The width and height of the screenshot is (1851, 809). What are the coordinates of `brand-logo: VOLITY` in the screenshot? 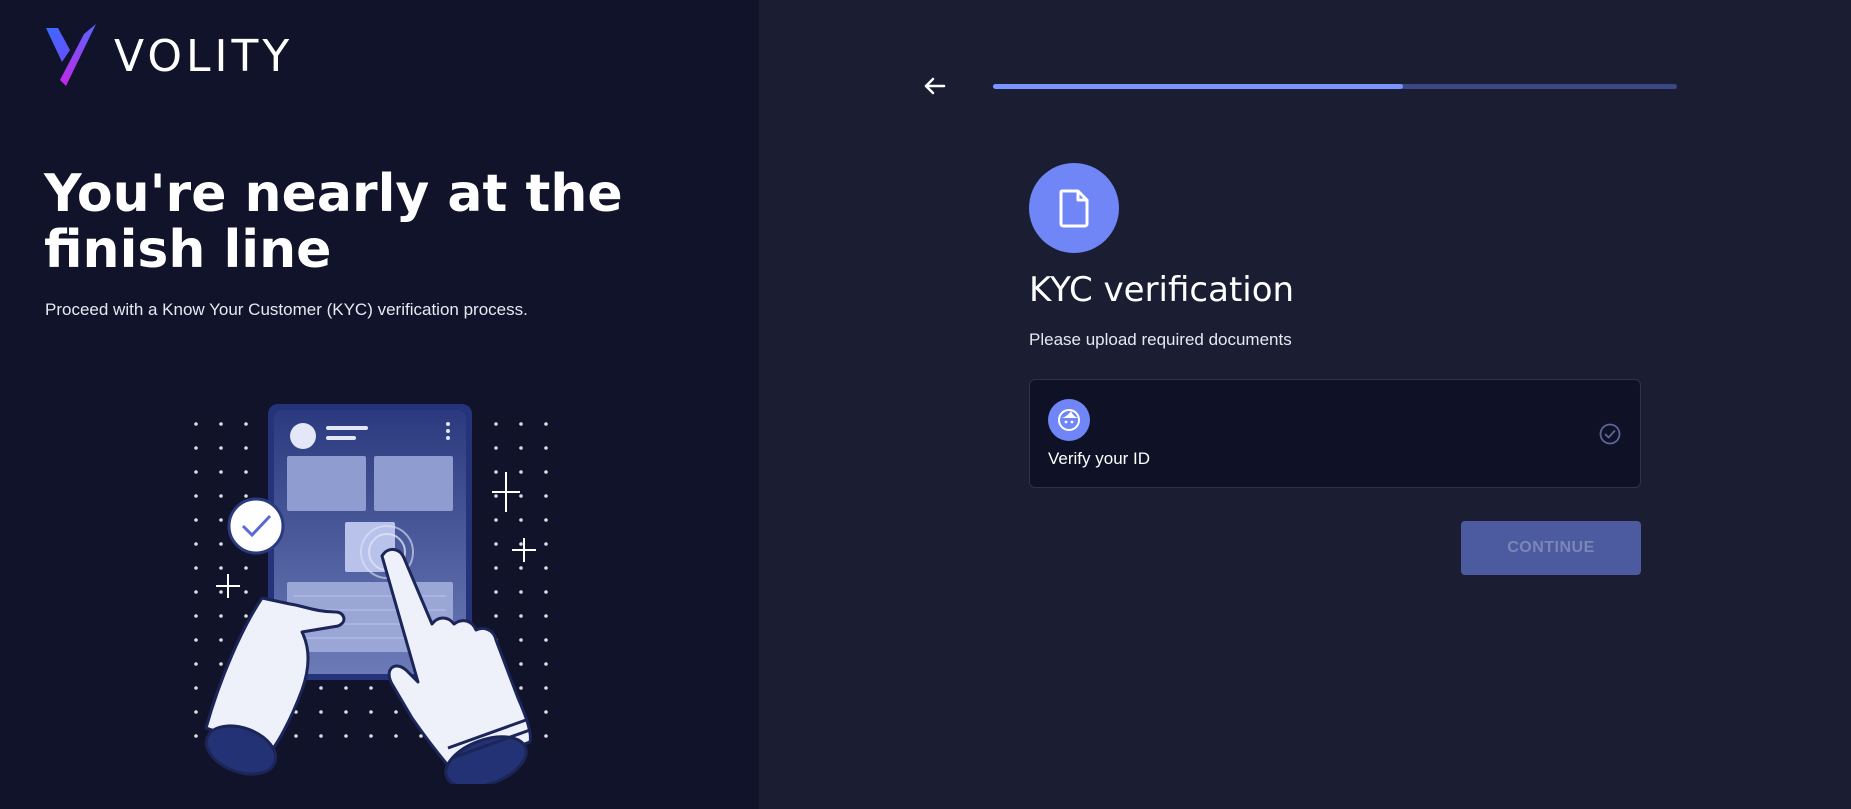 It's located at (168, 56).